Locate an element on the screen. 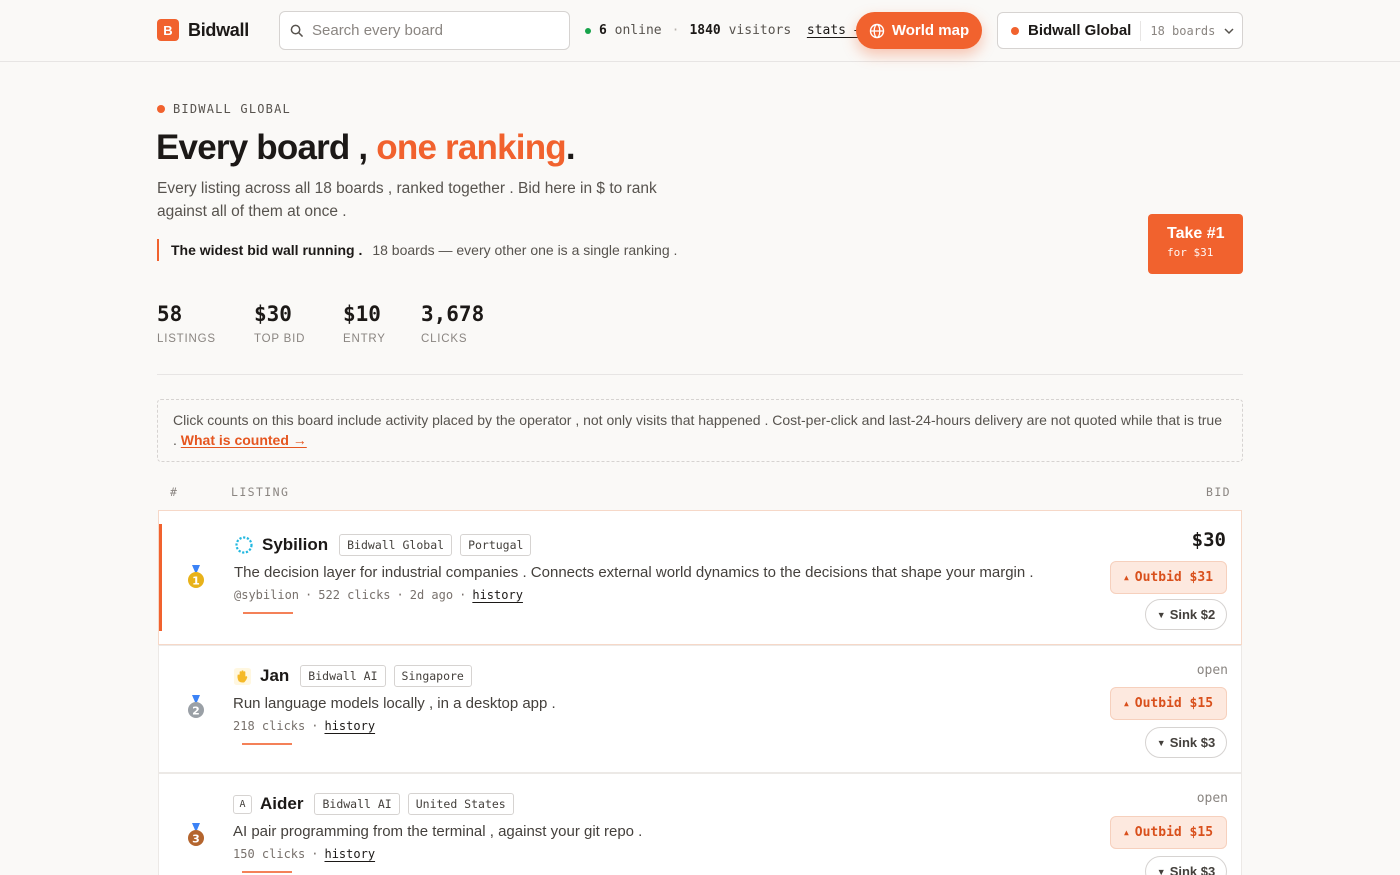 The width and height of the screenshot is (1400, 875). eyebrow-dot is located at coordinates (161, 109).